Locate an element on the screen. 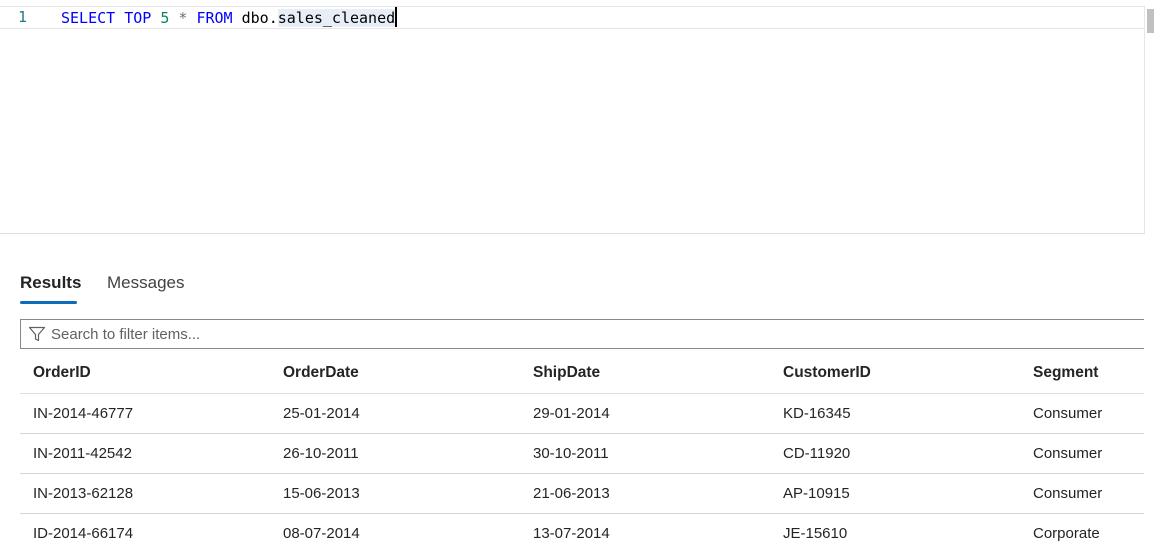  tab-results: Results is located at coordinates (50, 288).